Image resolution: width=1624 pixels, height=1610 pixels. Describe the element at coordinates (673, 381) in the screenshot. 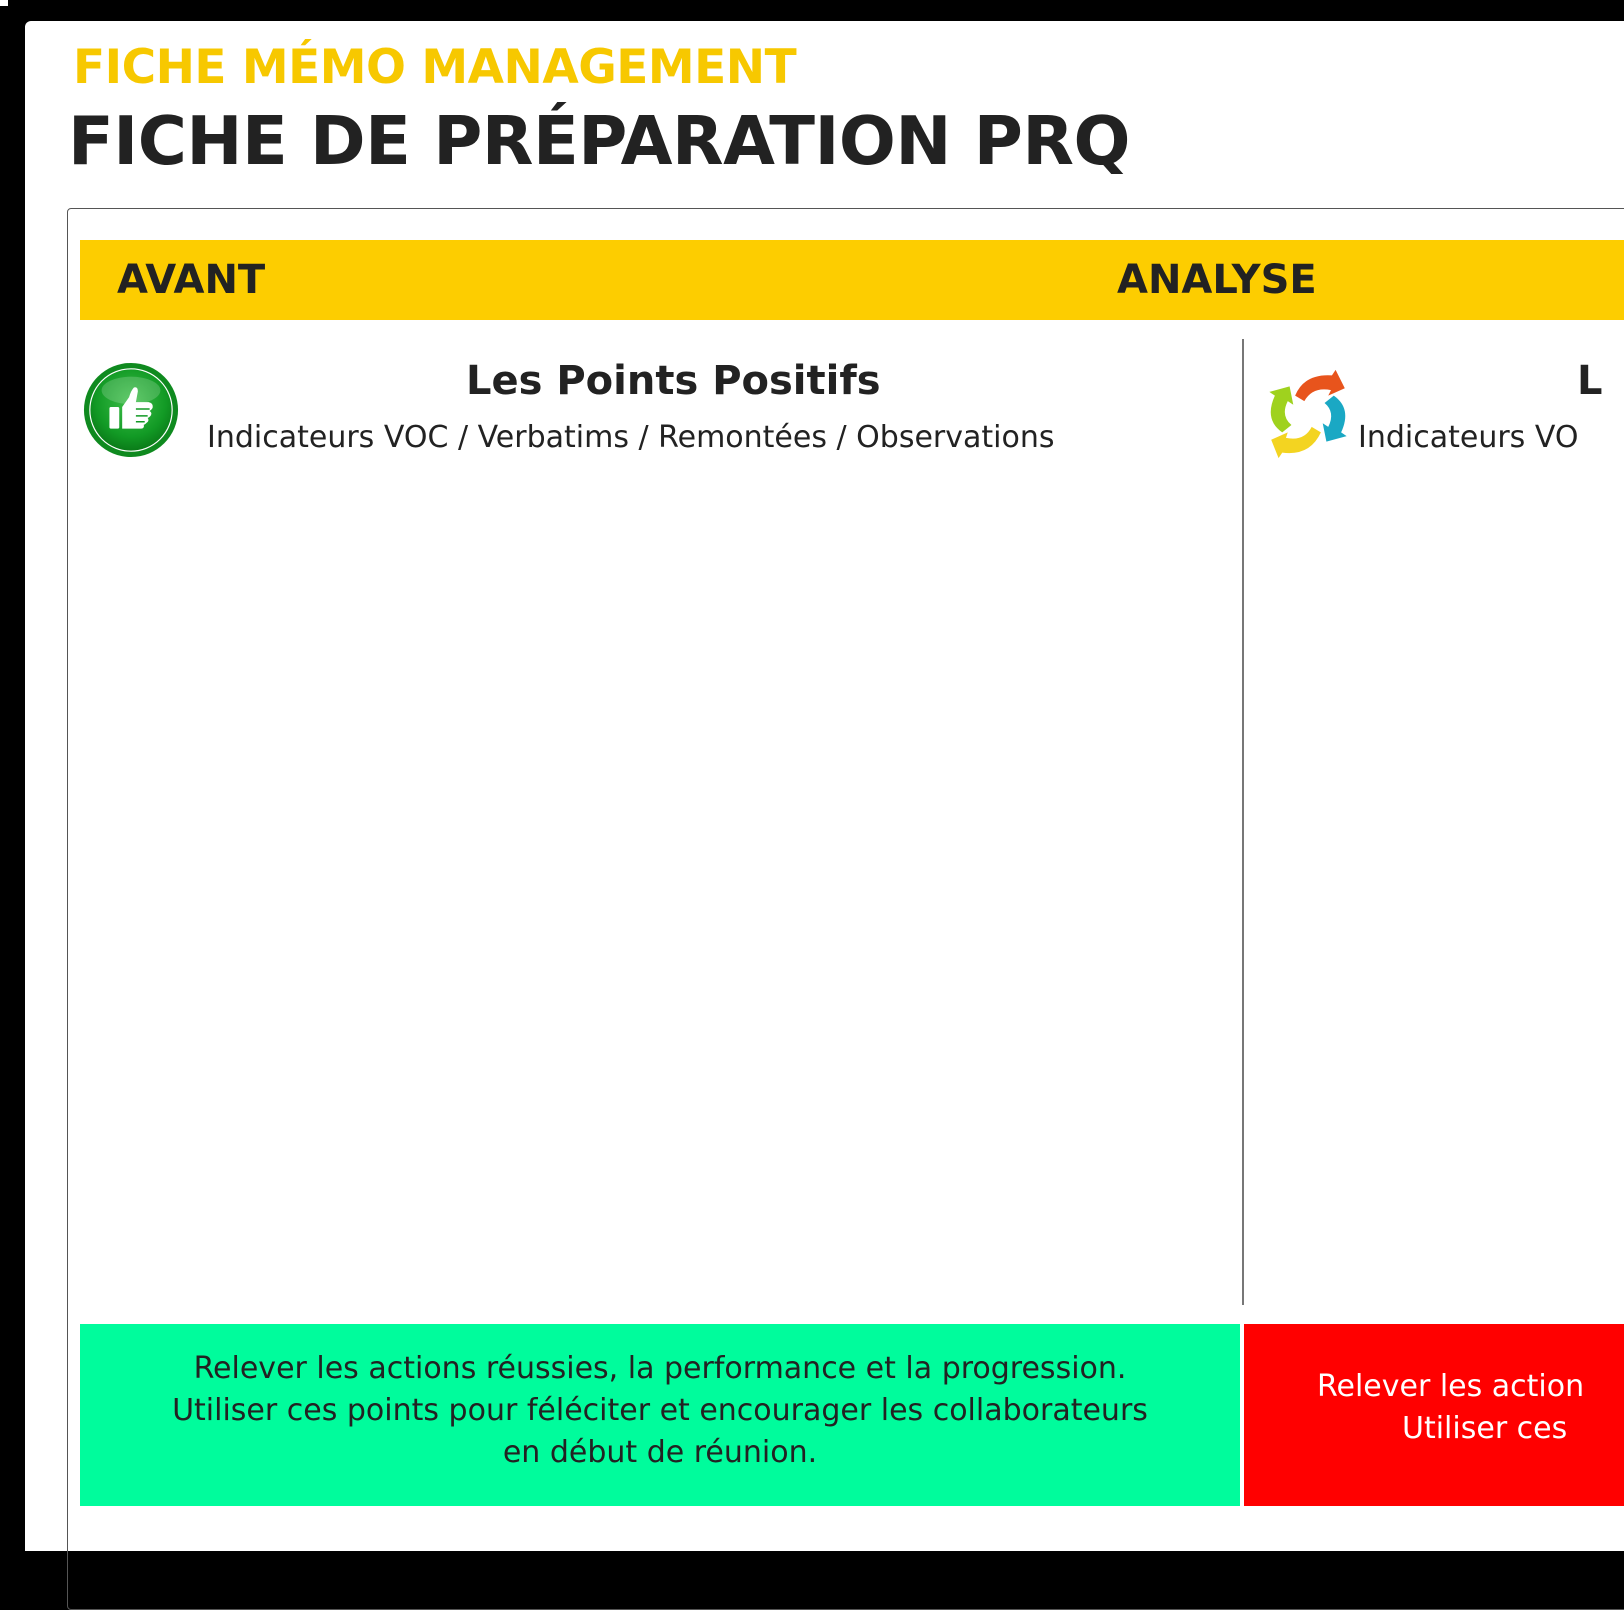

I see `section-title-positive: Les Points Positifs` at that location.